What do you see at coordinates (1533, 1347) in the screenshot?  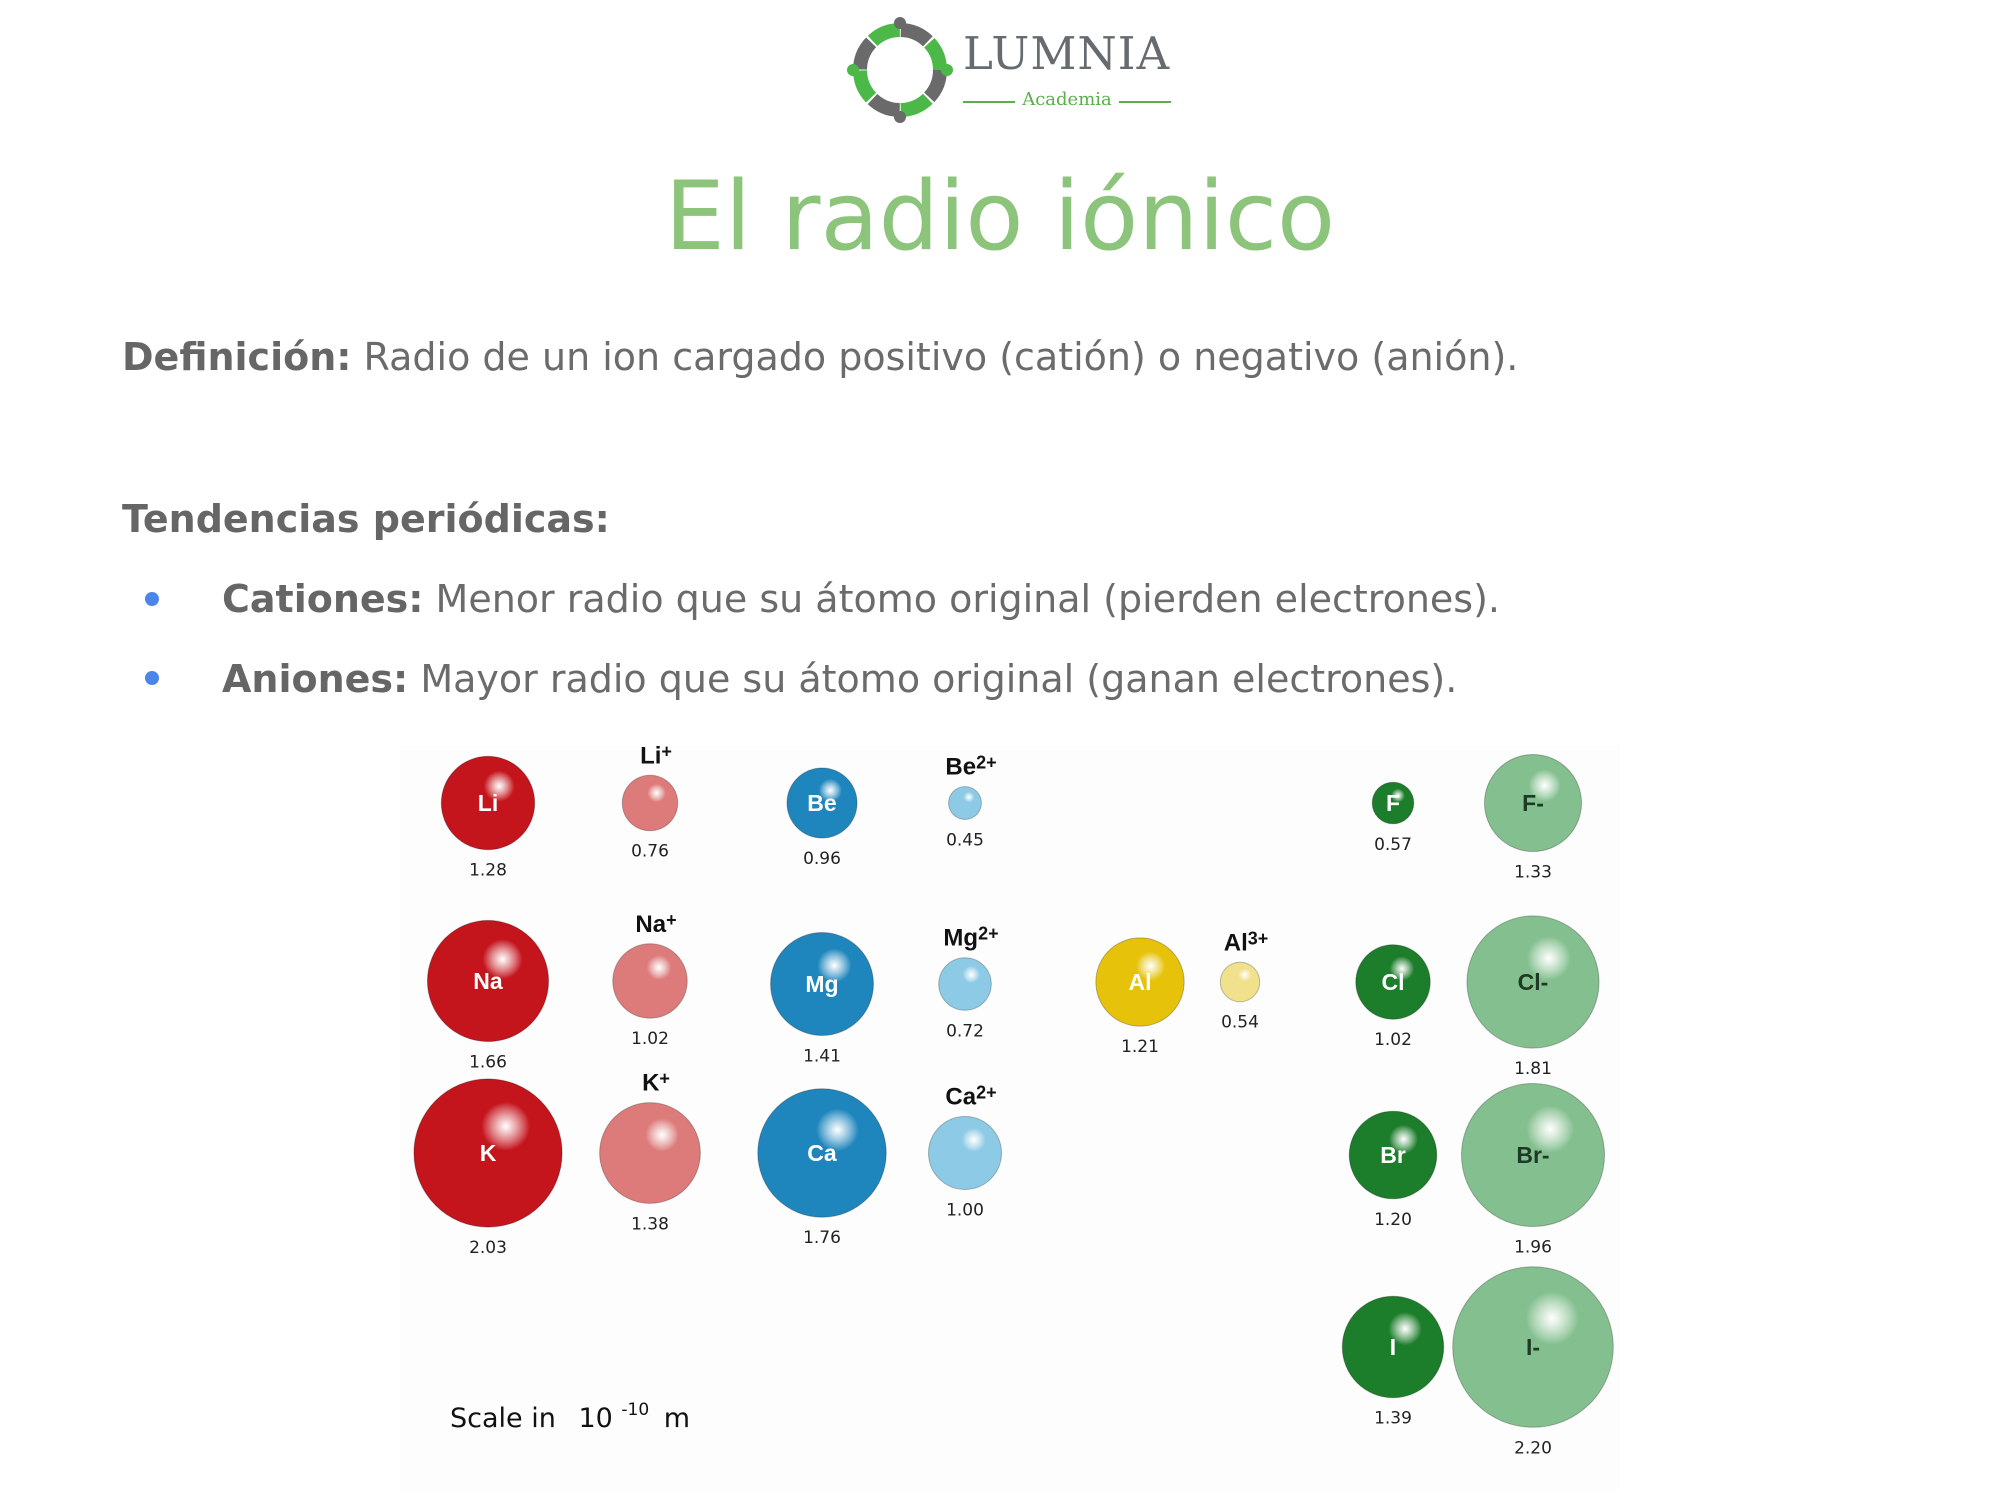 I see `species-label: I-` at bounding box center [1533, 1347].